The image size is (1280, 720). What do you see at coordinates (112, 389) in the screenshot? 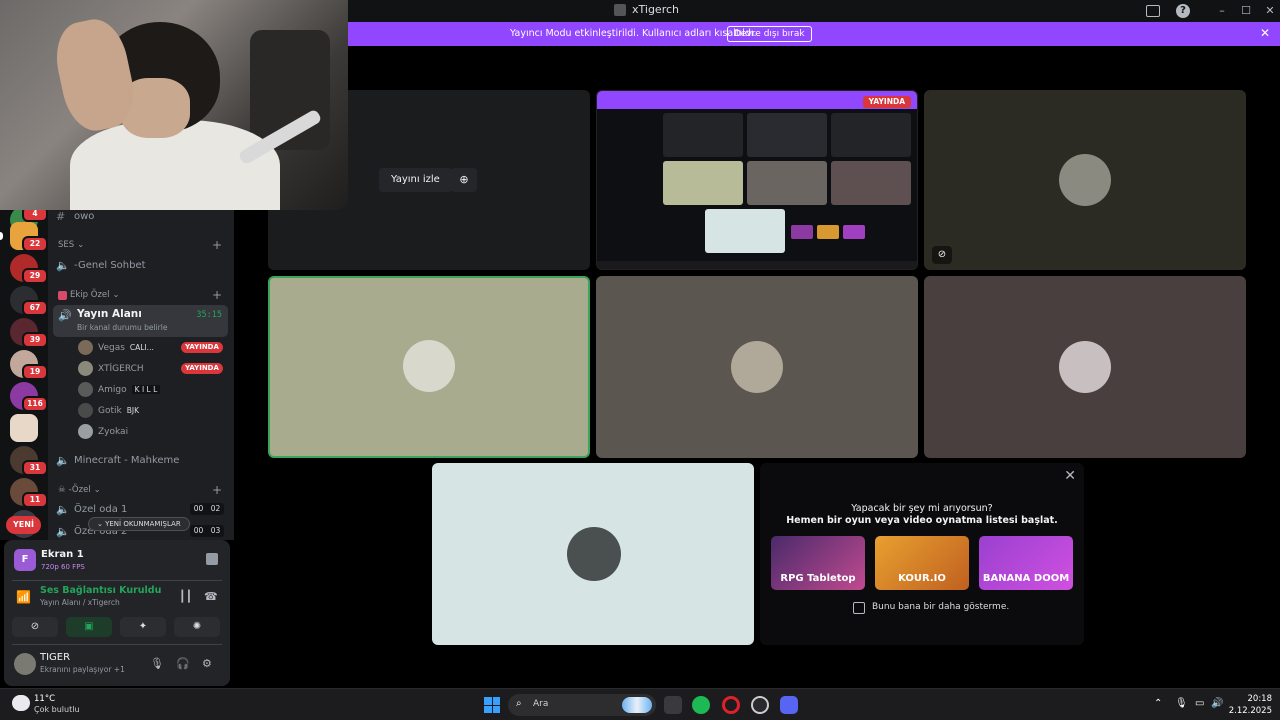
I see `voice-user-name: Amigo` at bounding box center [112, 389].